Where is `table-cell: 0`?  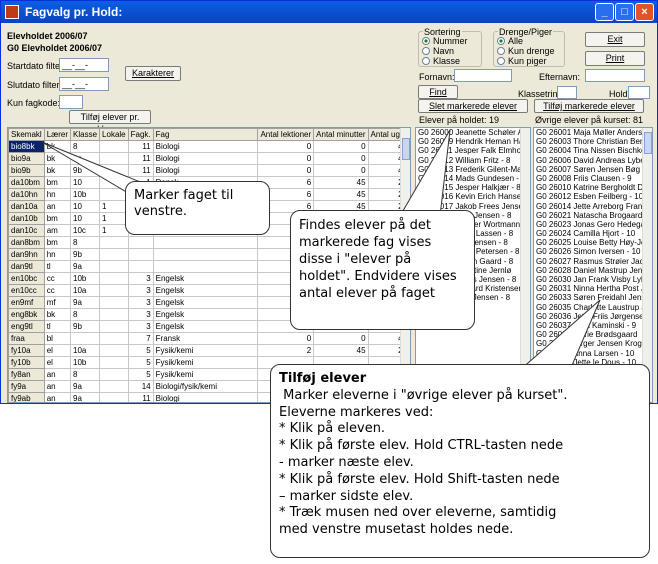 table-cell: 0 is located at coordinates (341, 158).